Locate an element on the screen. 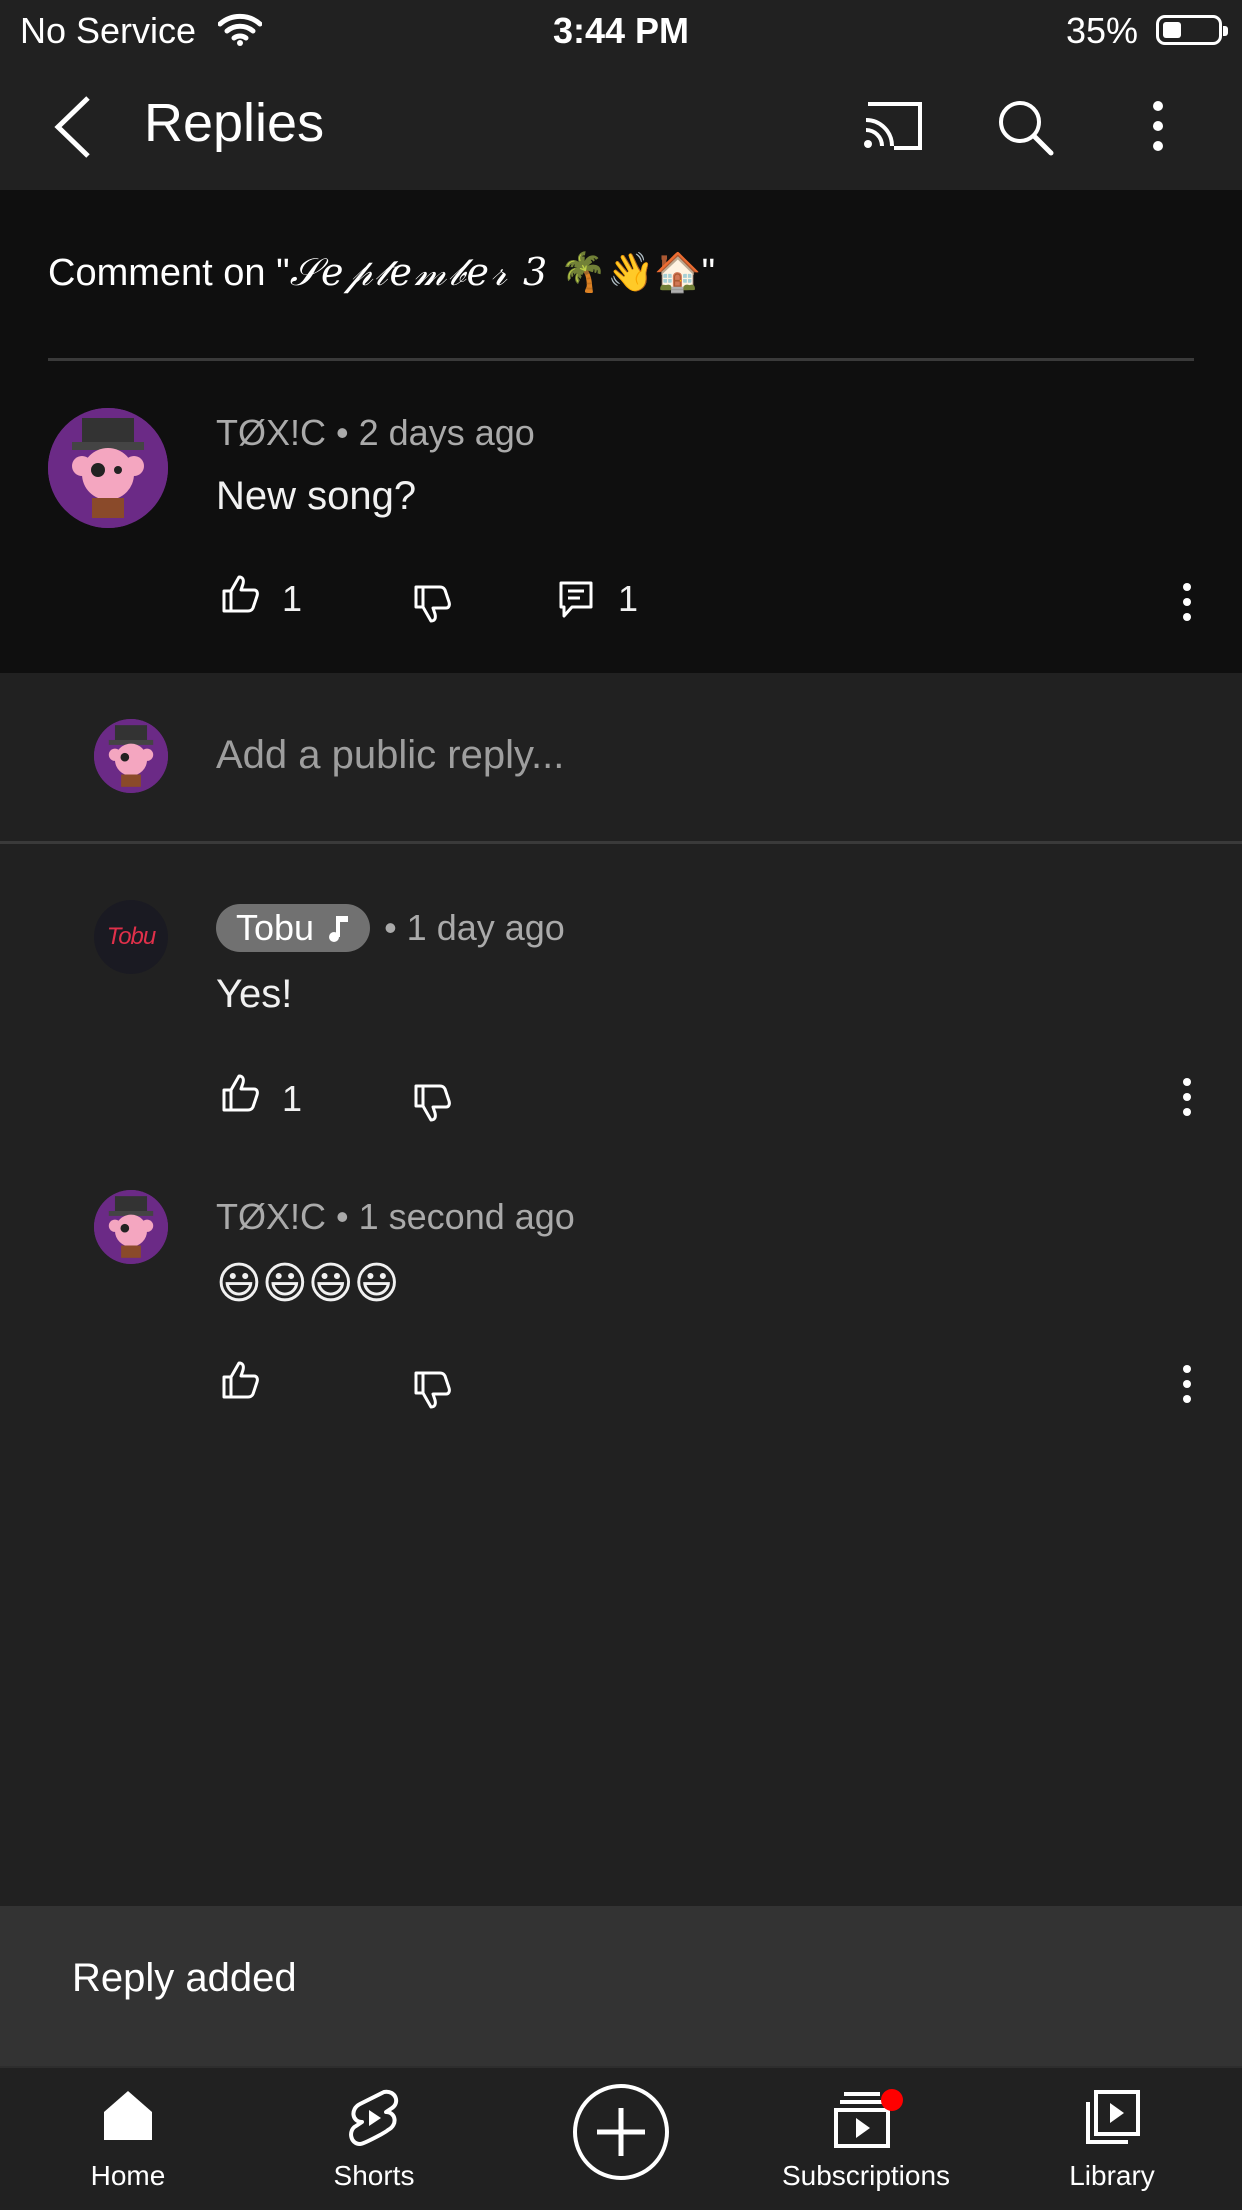 The width and height of the screenshot is (1242, 2210). search-icon is located at coordinates (1025, 127).